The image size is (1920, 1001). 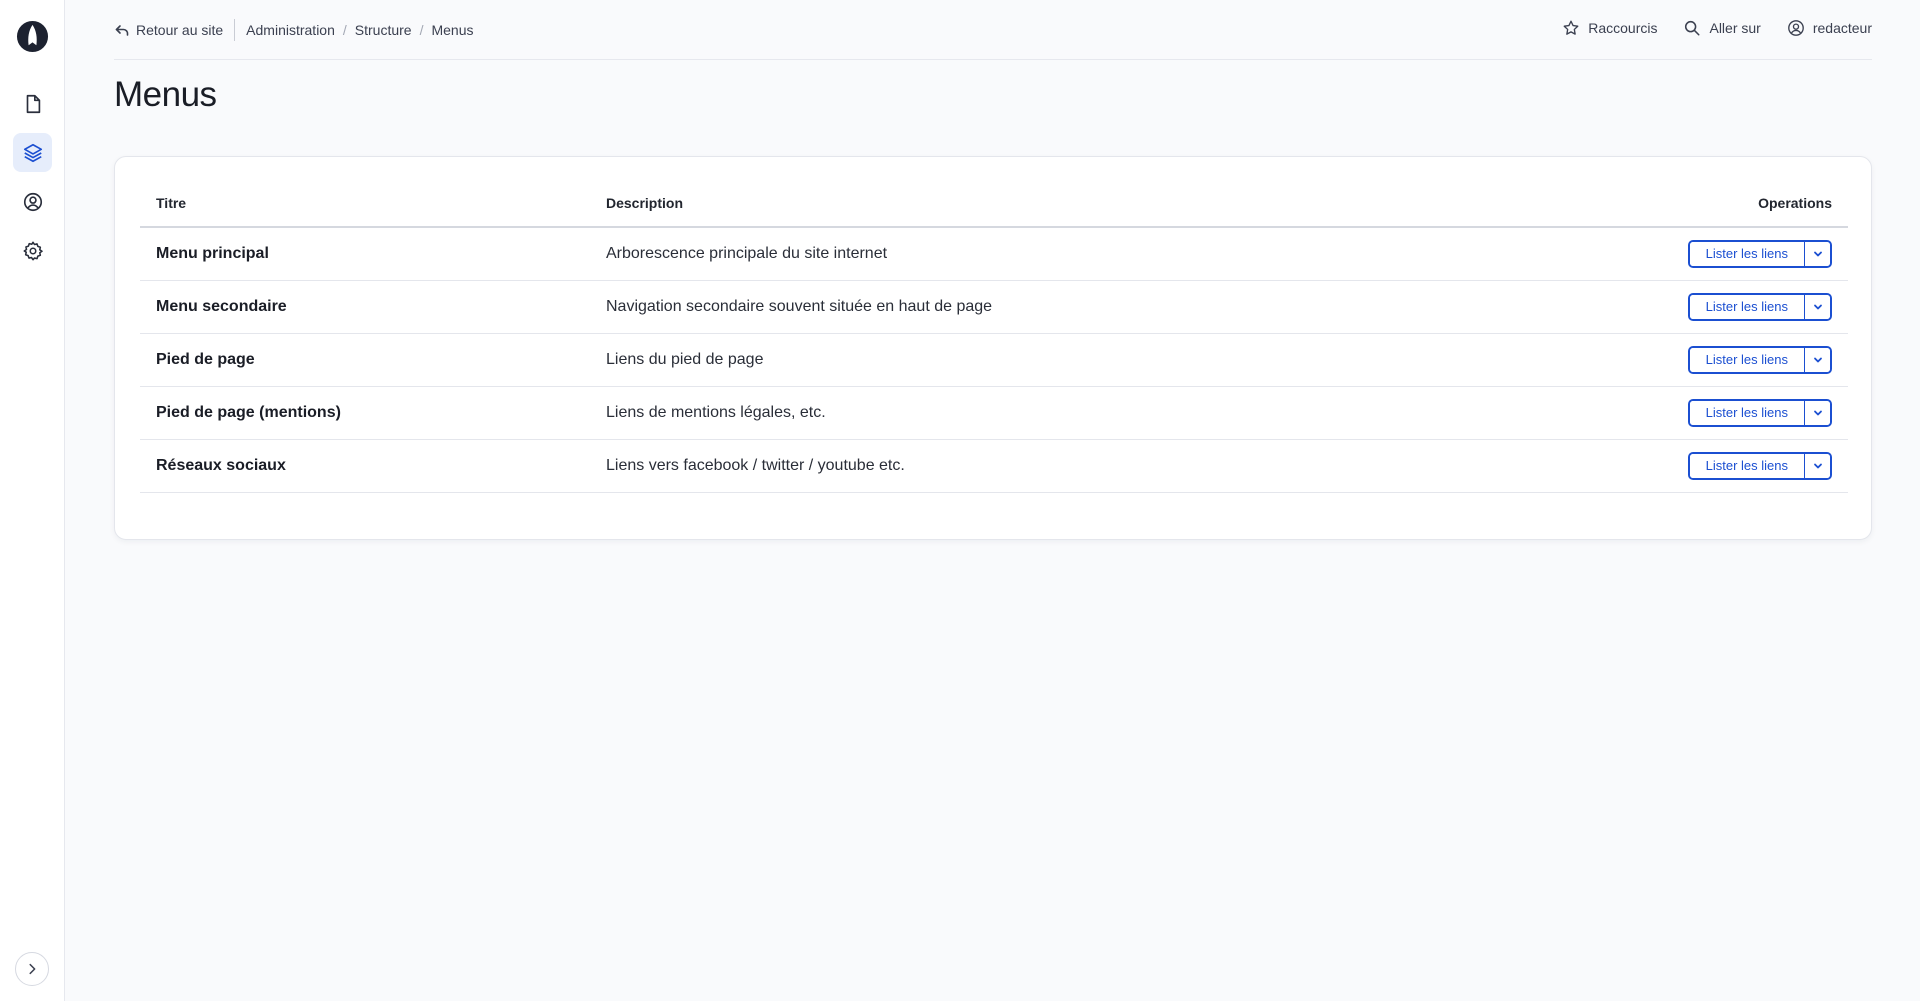 What do you see at coordinates (1692, 28) in the screenshot?
I see `search-icon` at bounding box center [1692, 28].